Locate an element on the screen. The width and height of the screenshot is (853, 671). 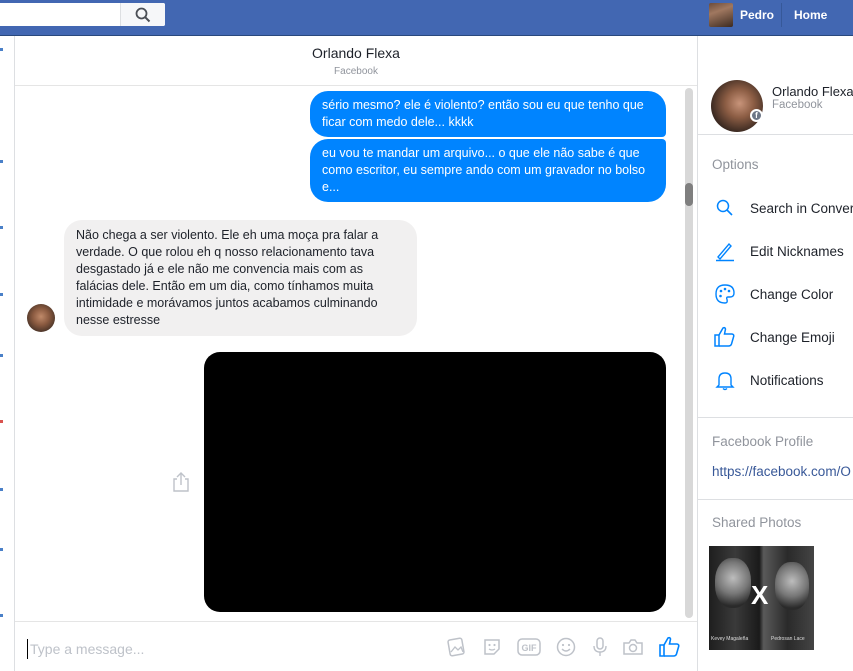
user-profile-link: Pedro is located at coordinates (741, 15).